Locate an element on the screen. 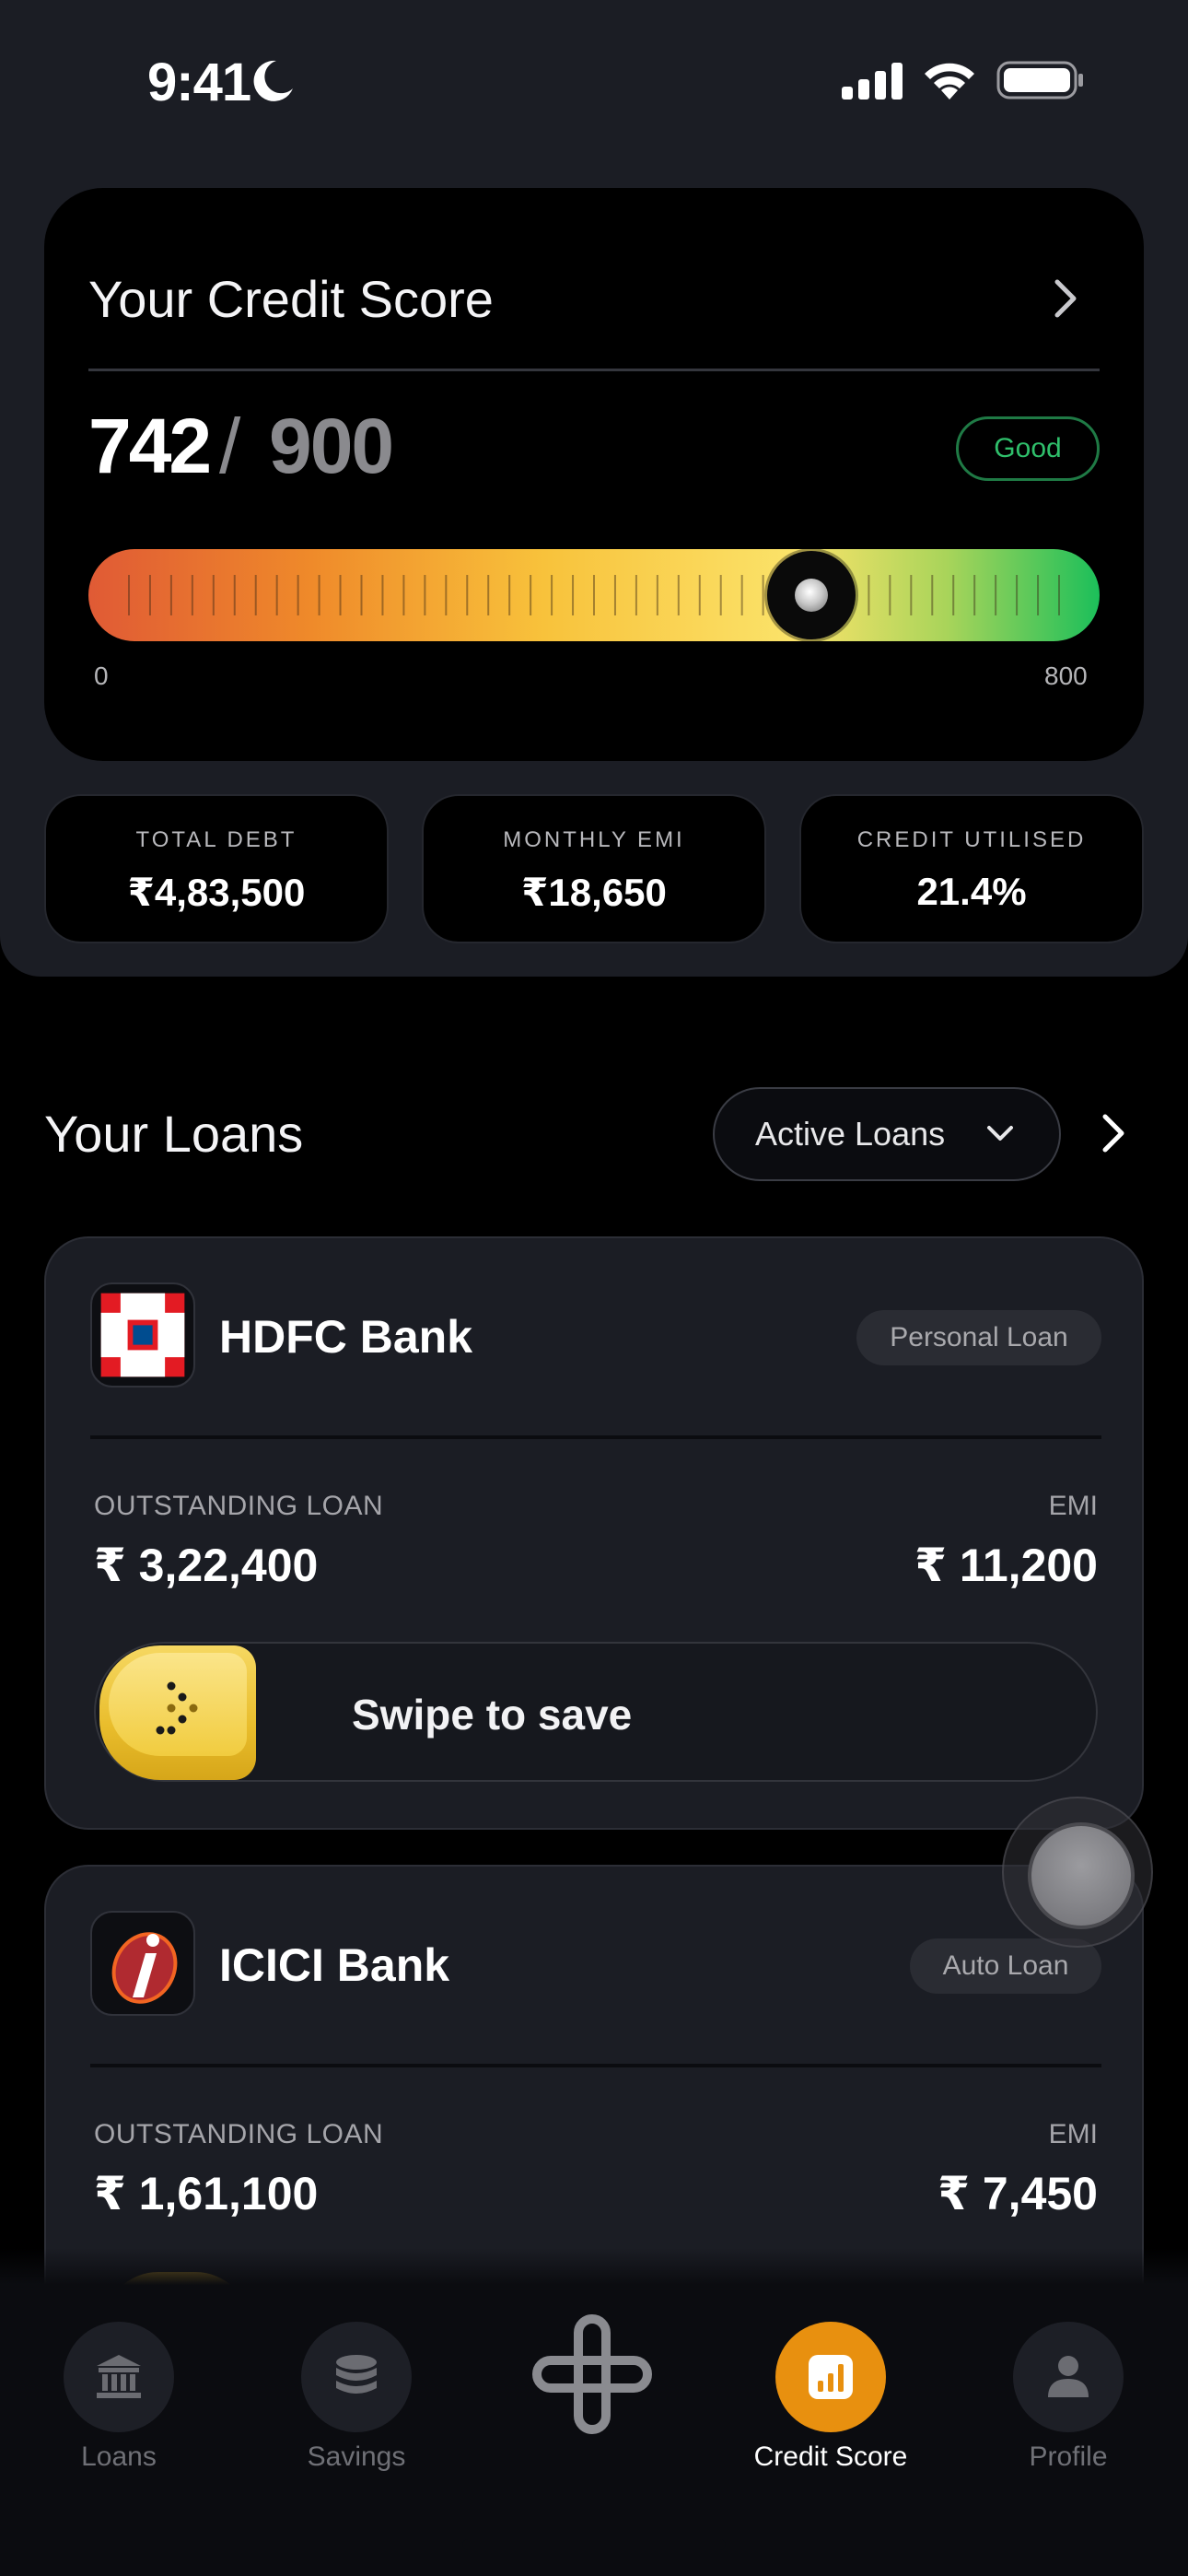  wifi-icon is located at coordinates (949, 81).